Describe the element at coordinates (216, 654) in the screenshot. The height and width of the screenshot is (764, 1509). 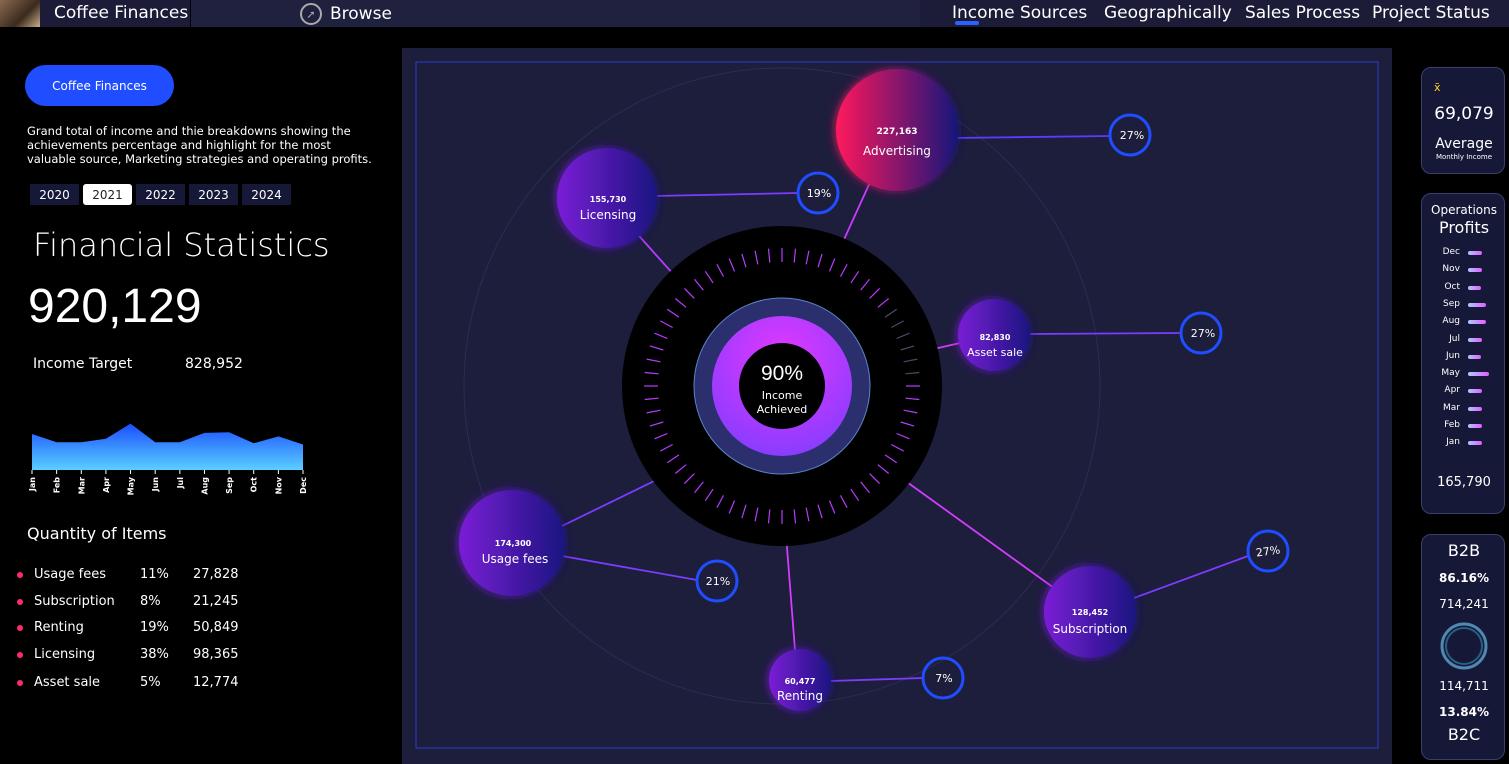
I see `item-value: 98,365` at that location.